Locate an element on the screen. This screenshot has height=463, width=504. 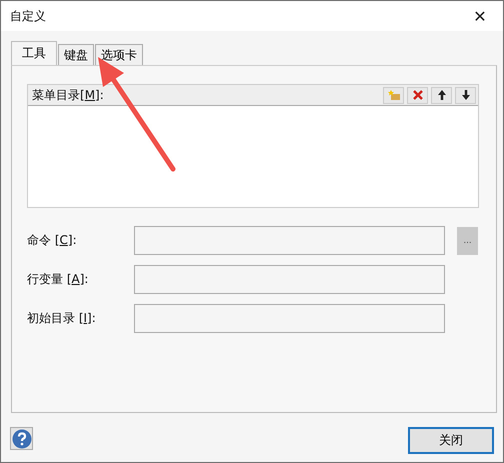
menu-list-label: 菜单目录[M]: is located at coordinates (68, 95).